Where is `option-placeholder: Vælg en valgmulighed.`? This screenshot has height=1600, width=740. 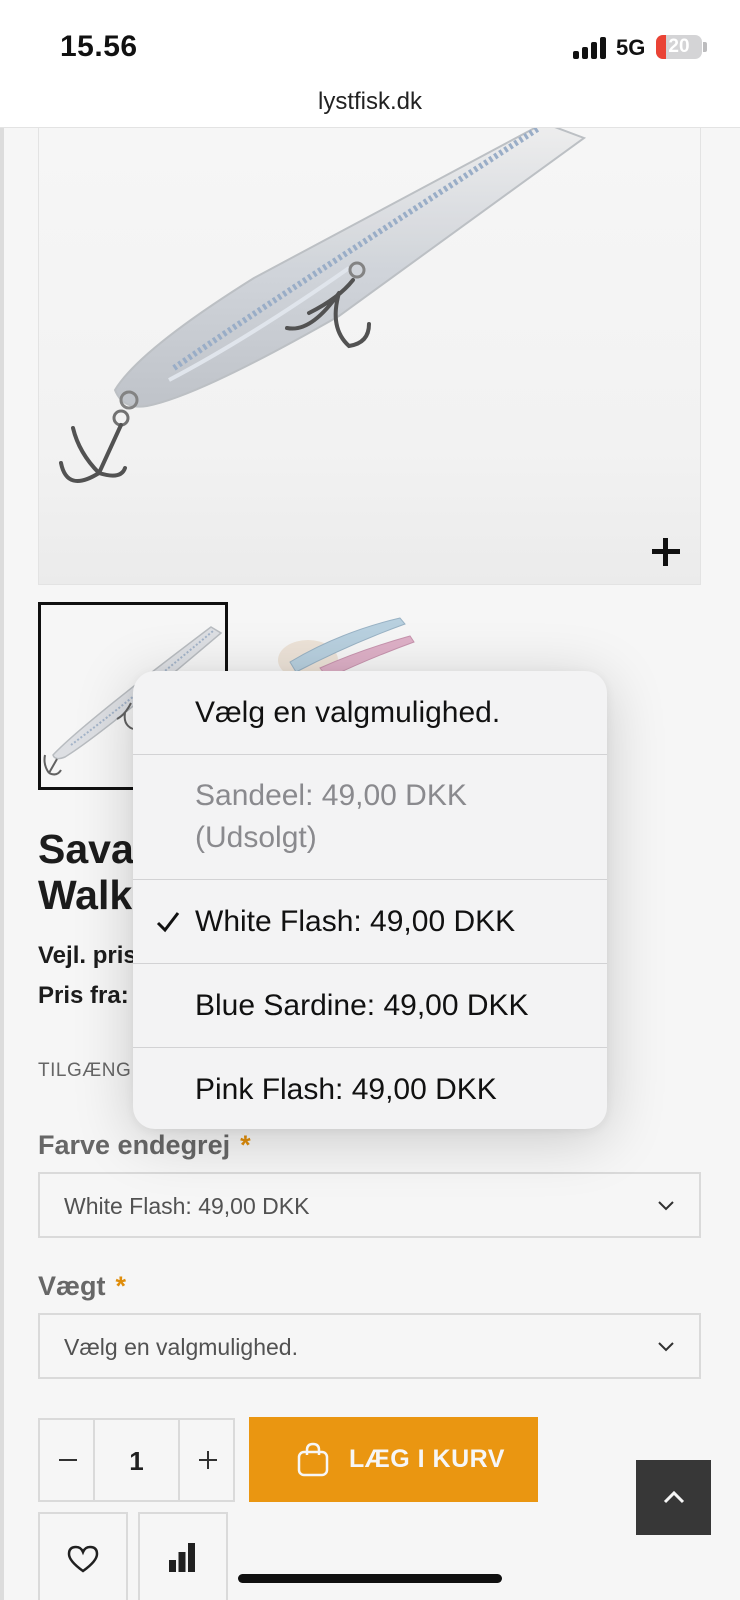
option-placeholder: Vælg en valgmulighed. is located at coordinates (370, 713).